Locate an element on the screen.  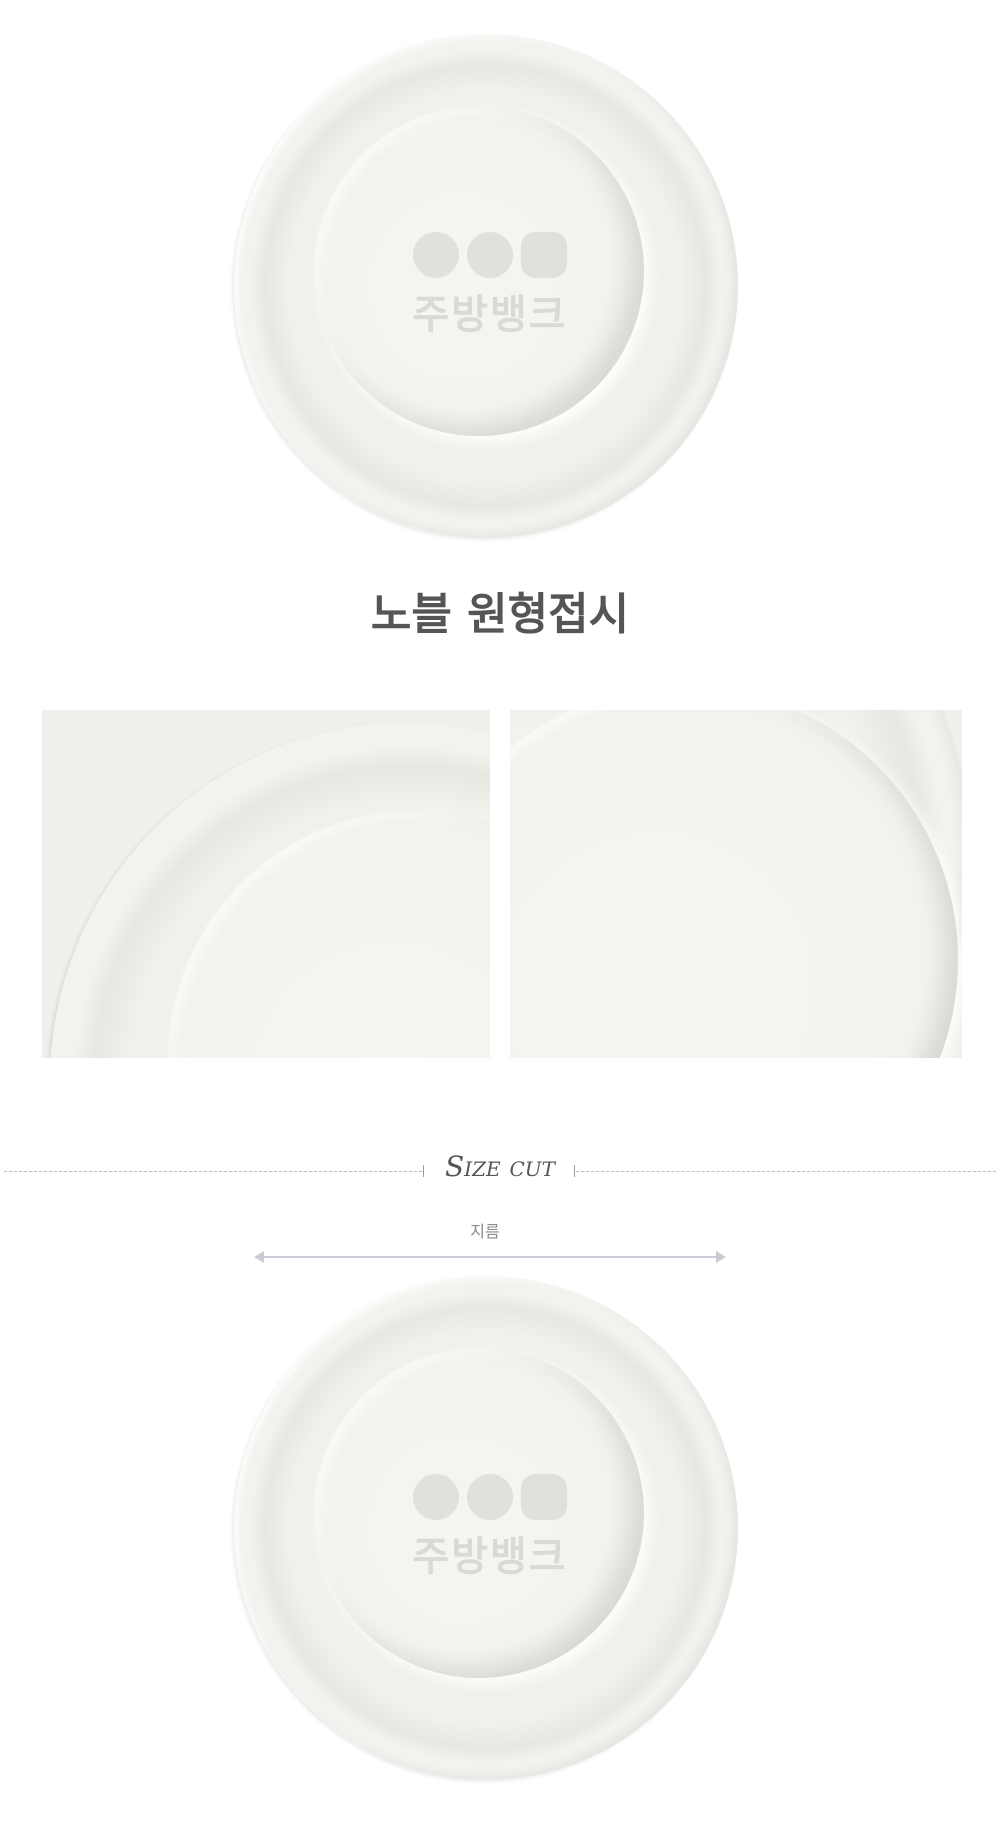
plate-closeup-right is located at coordinates (736, 884).